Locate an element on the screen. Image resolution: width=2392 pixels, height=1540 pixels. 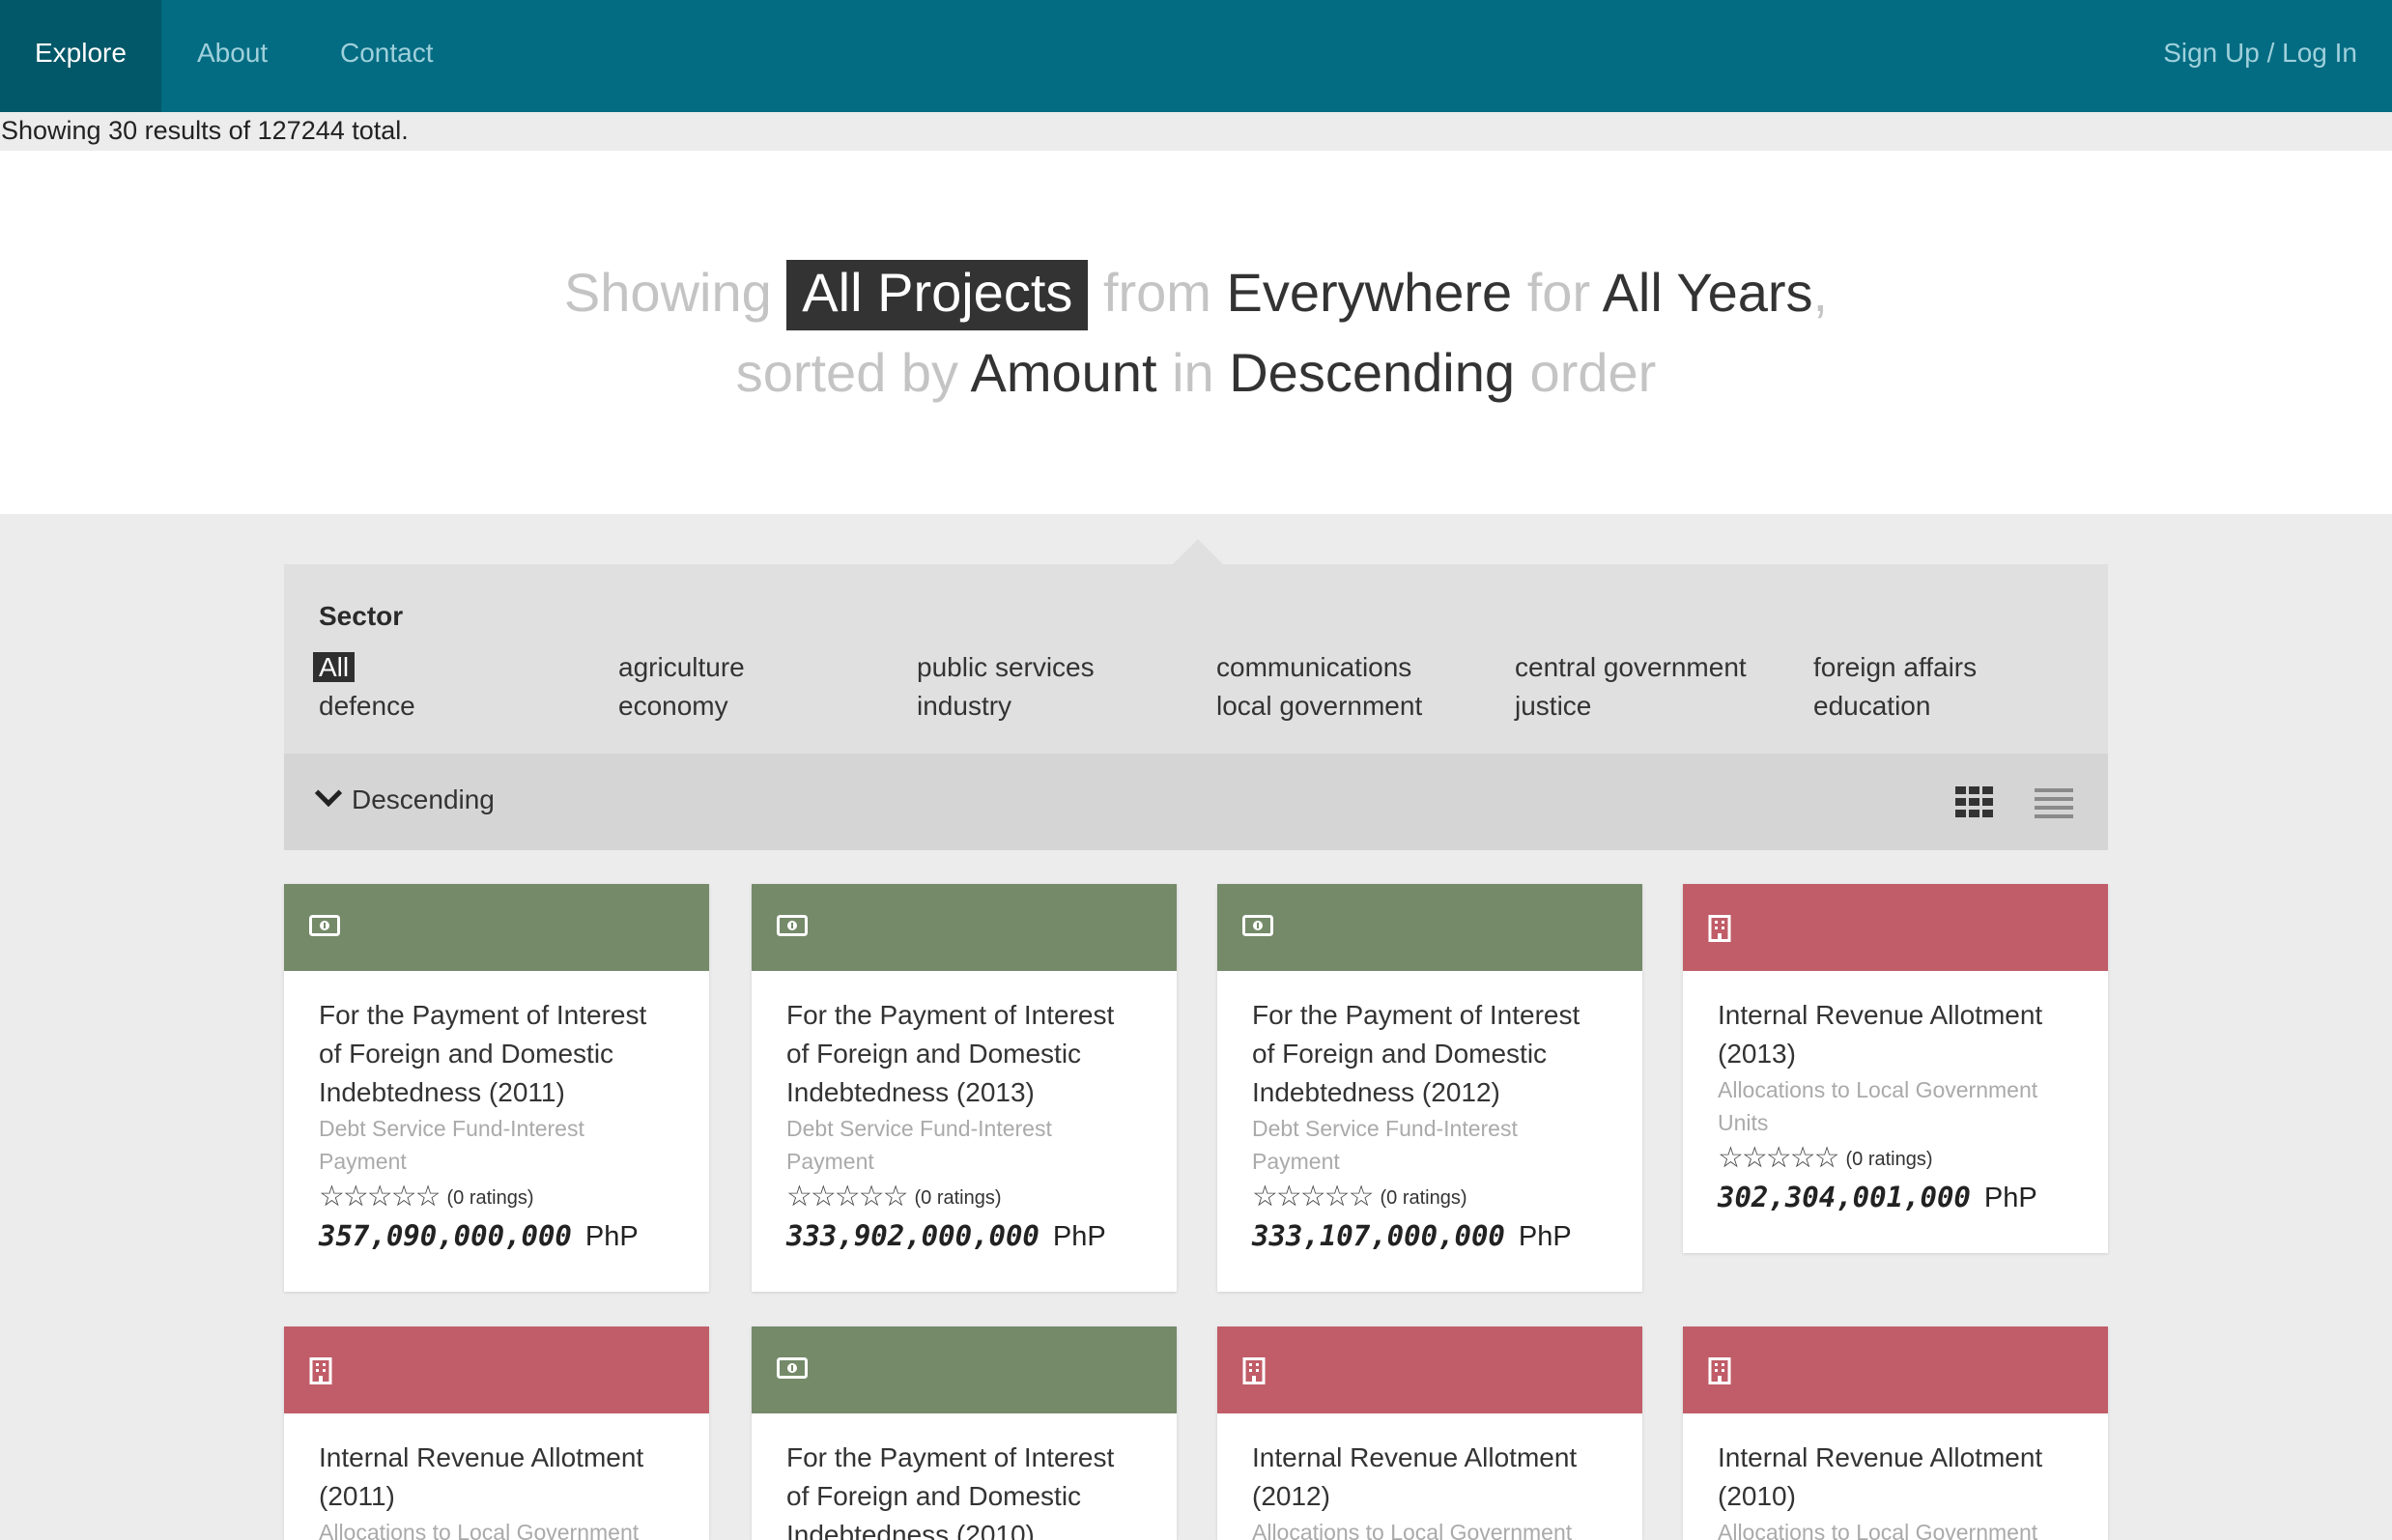
sector-option-defence: defence is located at coordinates (367, 706).